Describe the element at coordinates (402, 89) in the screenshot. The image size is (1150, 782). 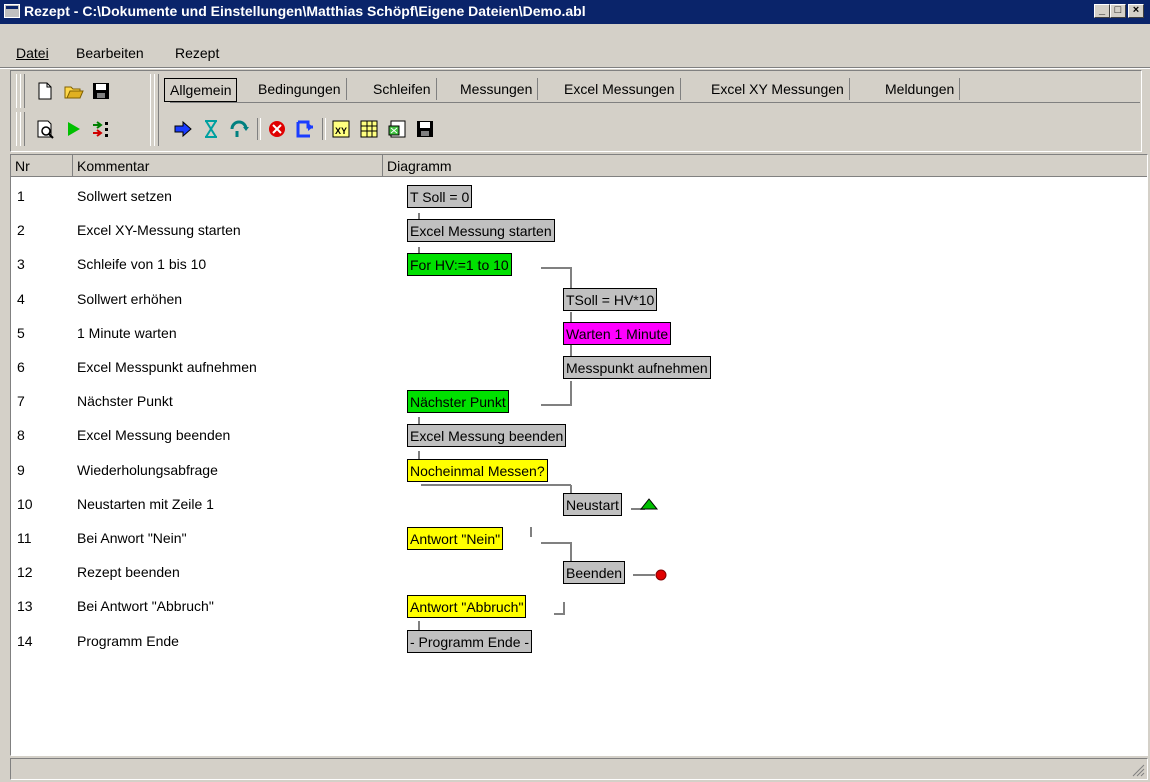
I see `tab-schleifen: Schleifen` at that location.